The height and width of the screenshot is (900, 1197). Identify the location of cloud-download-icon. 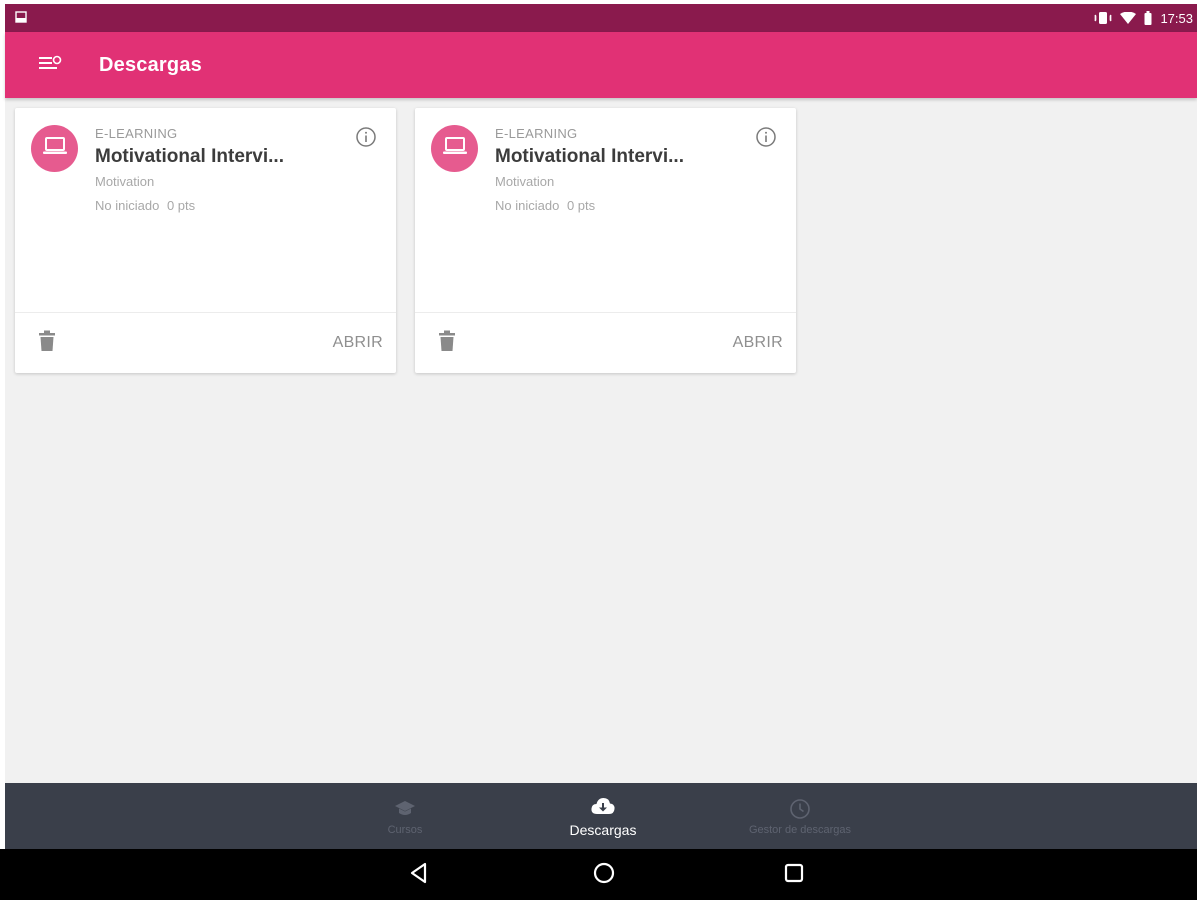
(603, 806).